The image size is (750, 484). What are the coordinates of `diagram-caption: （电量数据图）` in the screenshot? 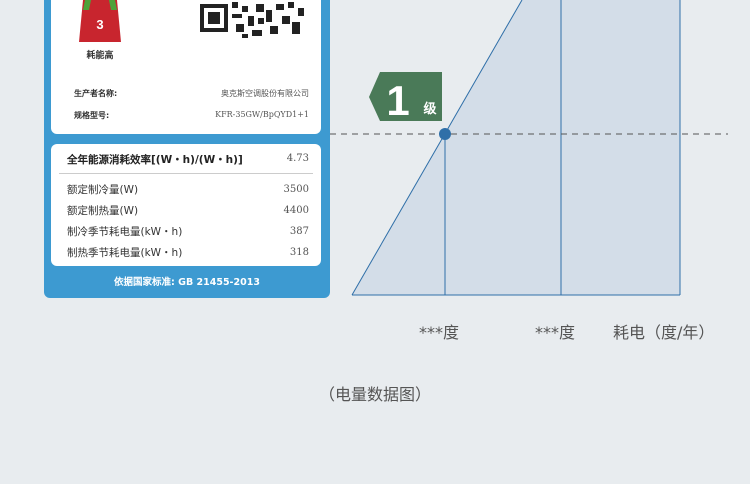 It's located at (374, 394).